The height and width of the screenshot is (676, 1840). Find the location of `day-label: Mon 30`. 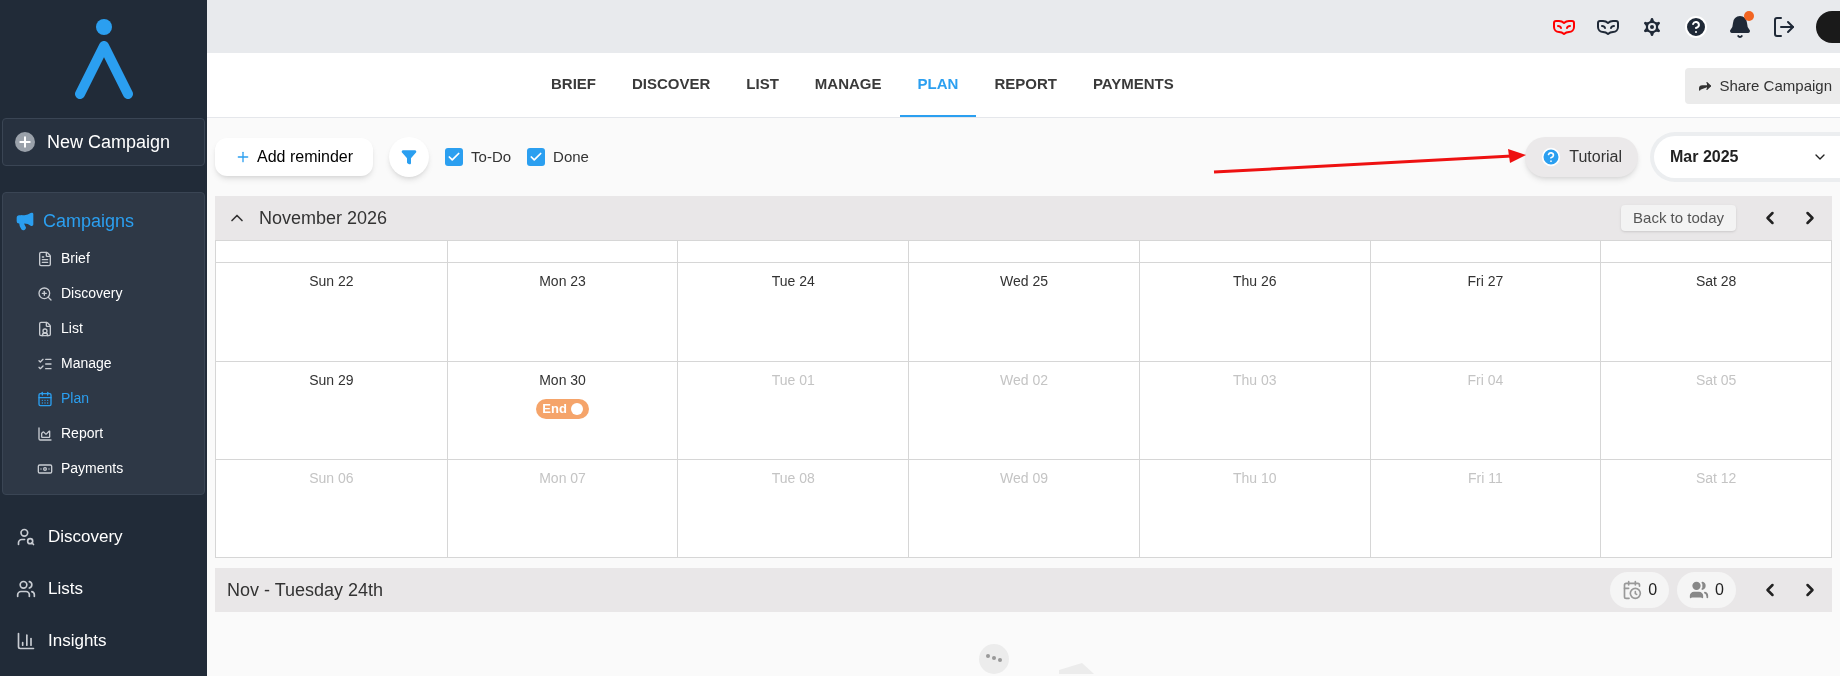

day-label: Mon 30 is located at coordinates (562, 380).